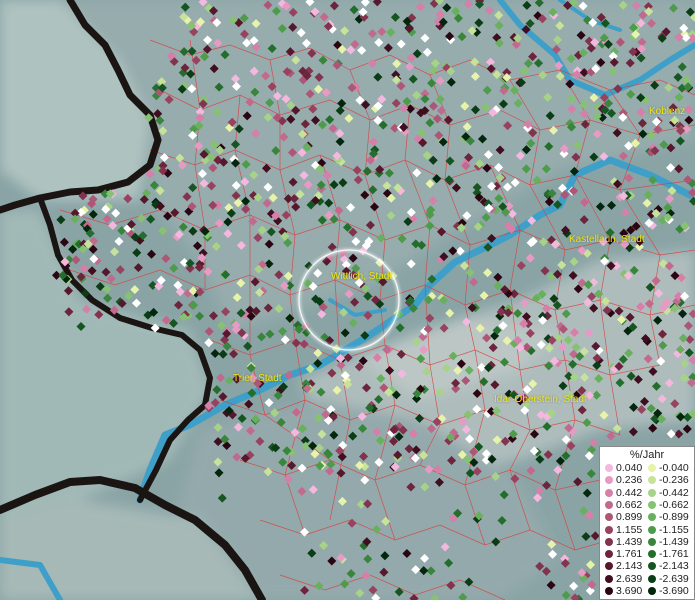 This screenshot has height=600, width=695. Describe the element at coordinates (674, 517) in the screenshot. I see `legend-value-negative: -0.899` at that location.